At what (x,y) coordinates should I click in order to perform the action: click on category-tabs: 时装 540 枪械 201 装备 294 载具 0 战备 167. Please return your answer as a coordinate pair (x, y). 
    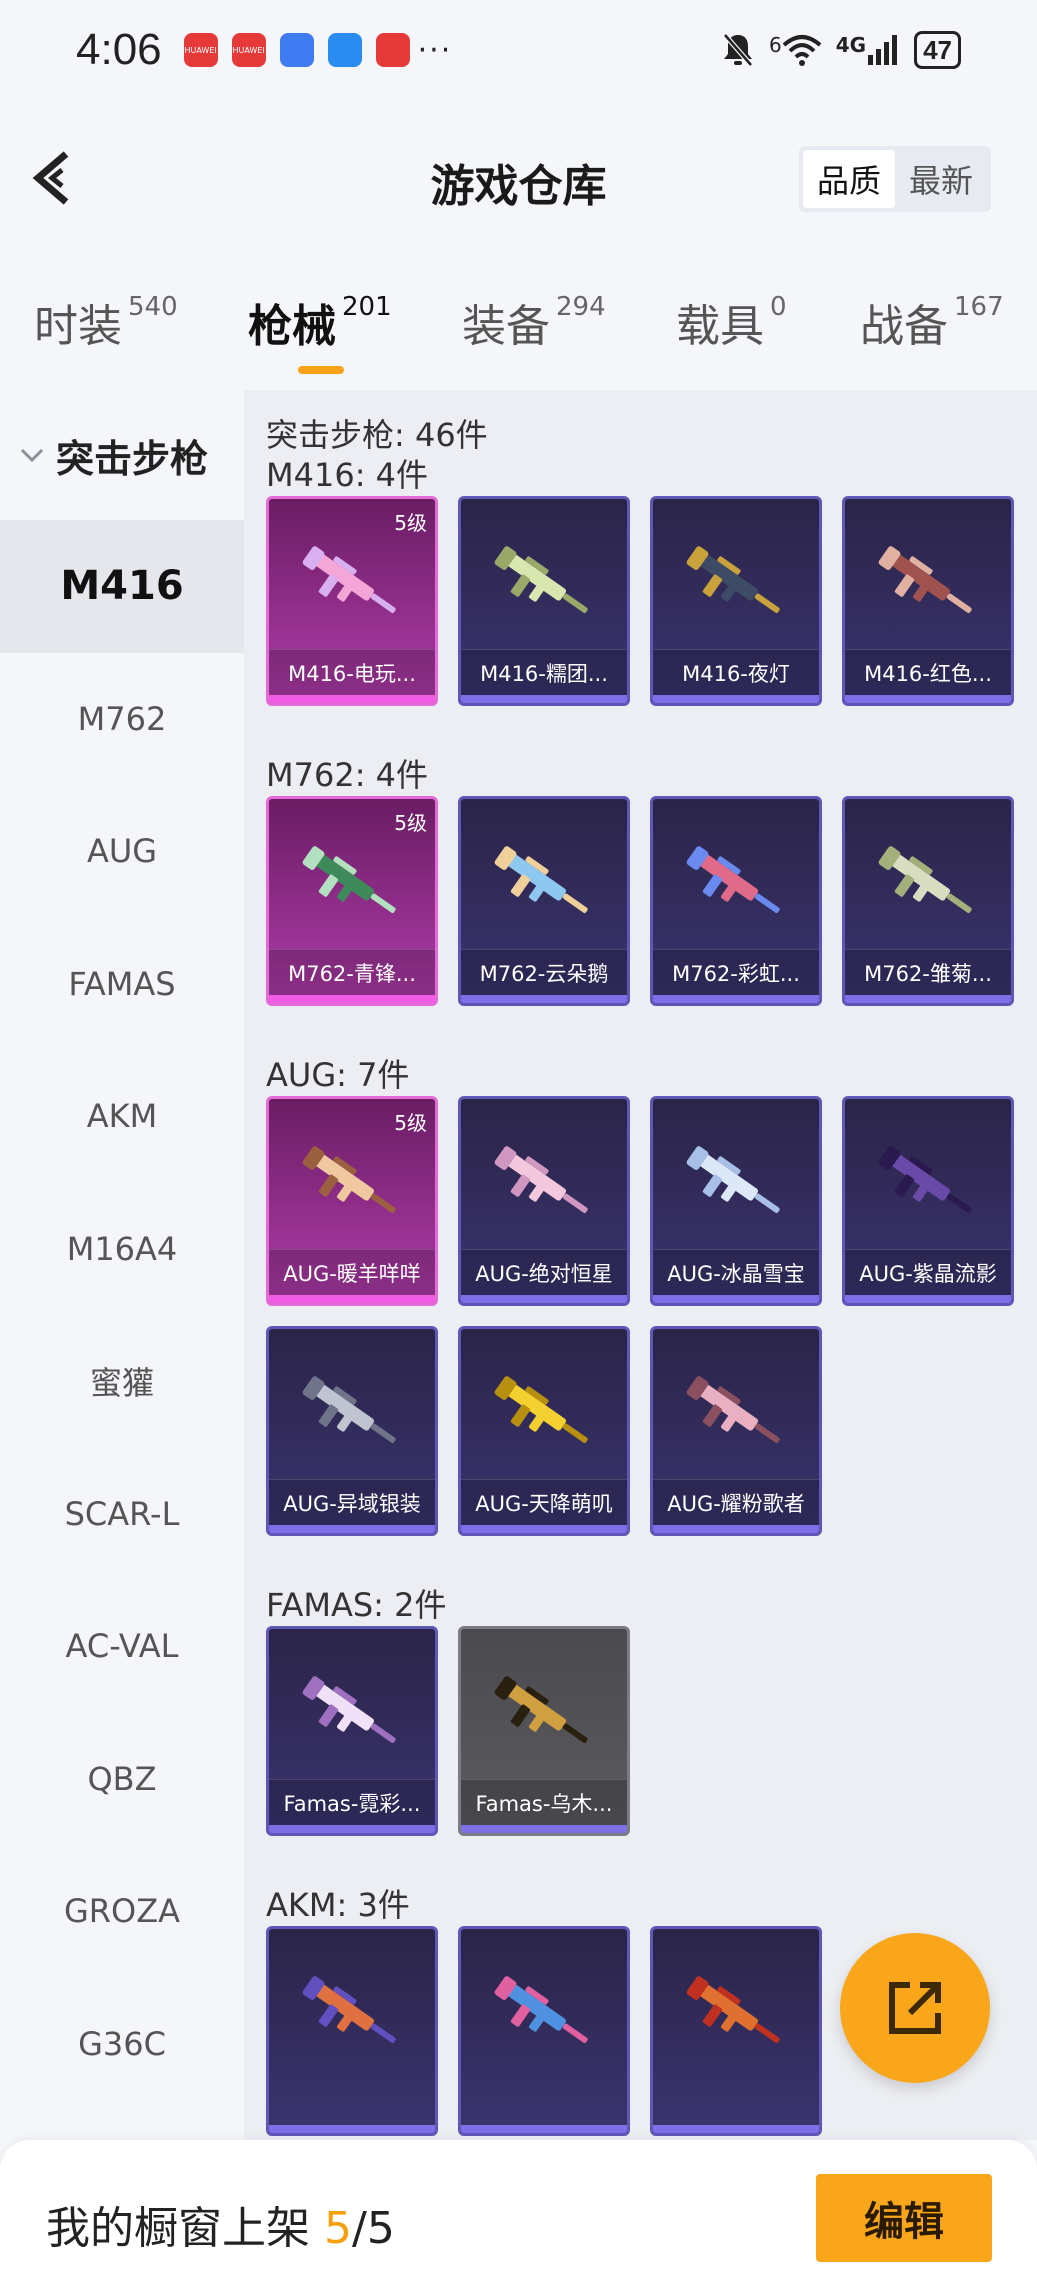
    Looking at the image, I should click on (518, 330).